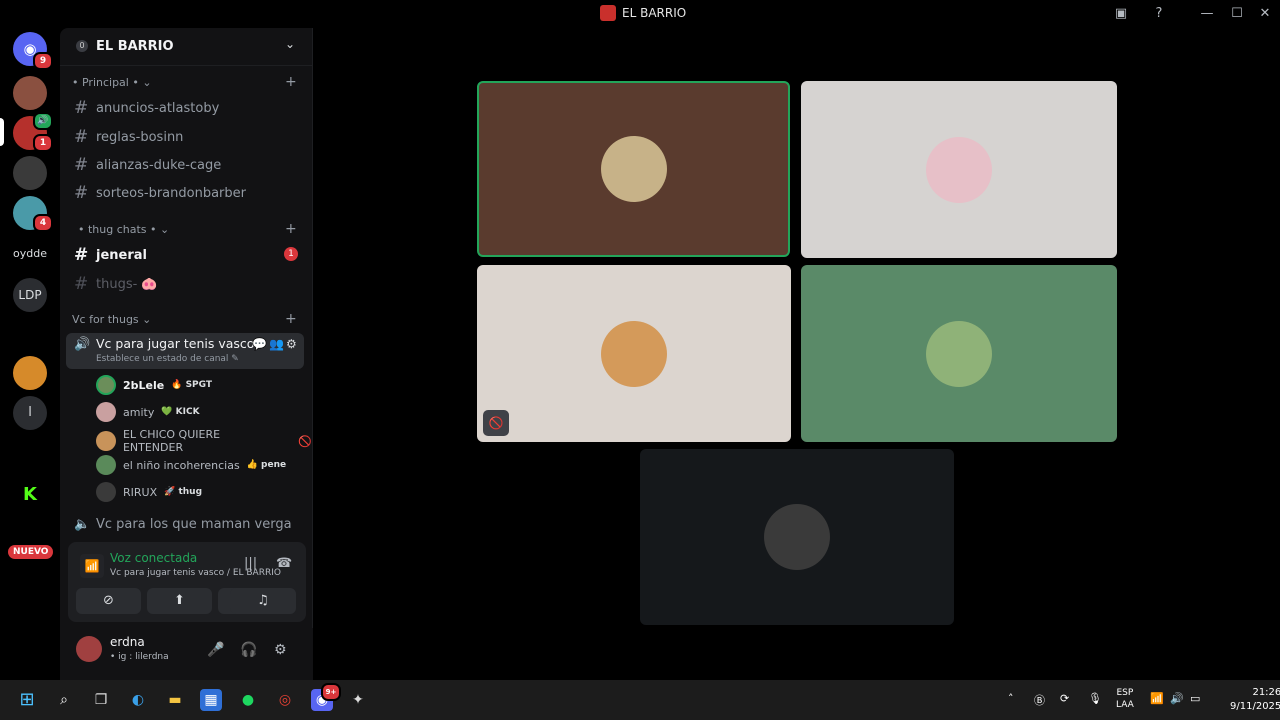 This screenshot has height=720, width=1280. Describe the element at coordinates (191, 465) in the screenshot. I see `voice-member: el niño incoherencias 👍 pene` at that location.